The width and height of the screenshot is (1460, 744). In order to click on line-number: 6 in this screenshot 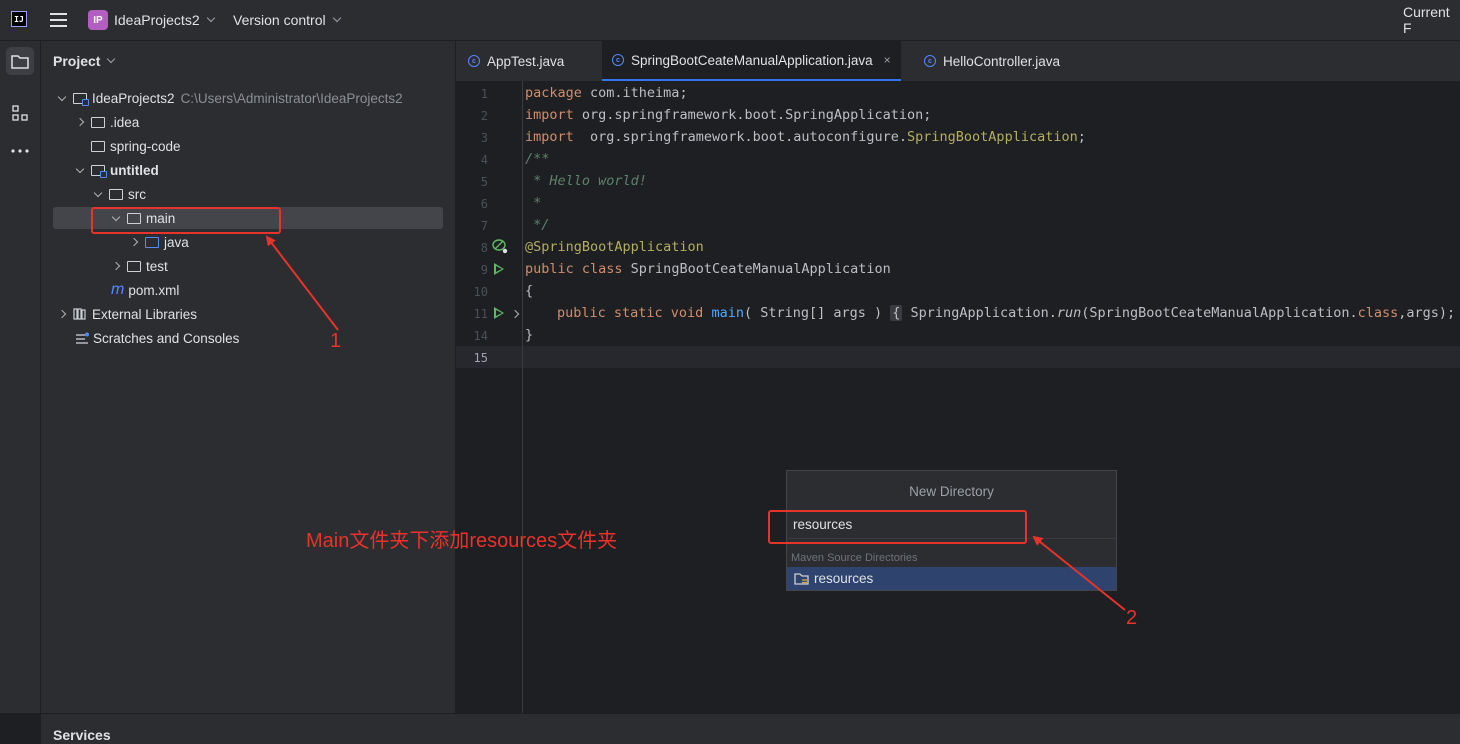, I will do `click(484, 204)`.